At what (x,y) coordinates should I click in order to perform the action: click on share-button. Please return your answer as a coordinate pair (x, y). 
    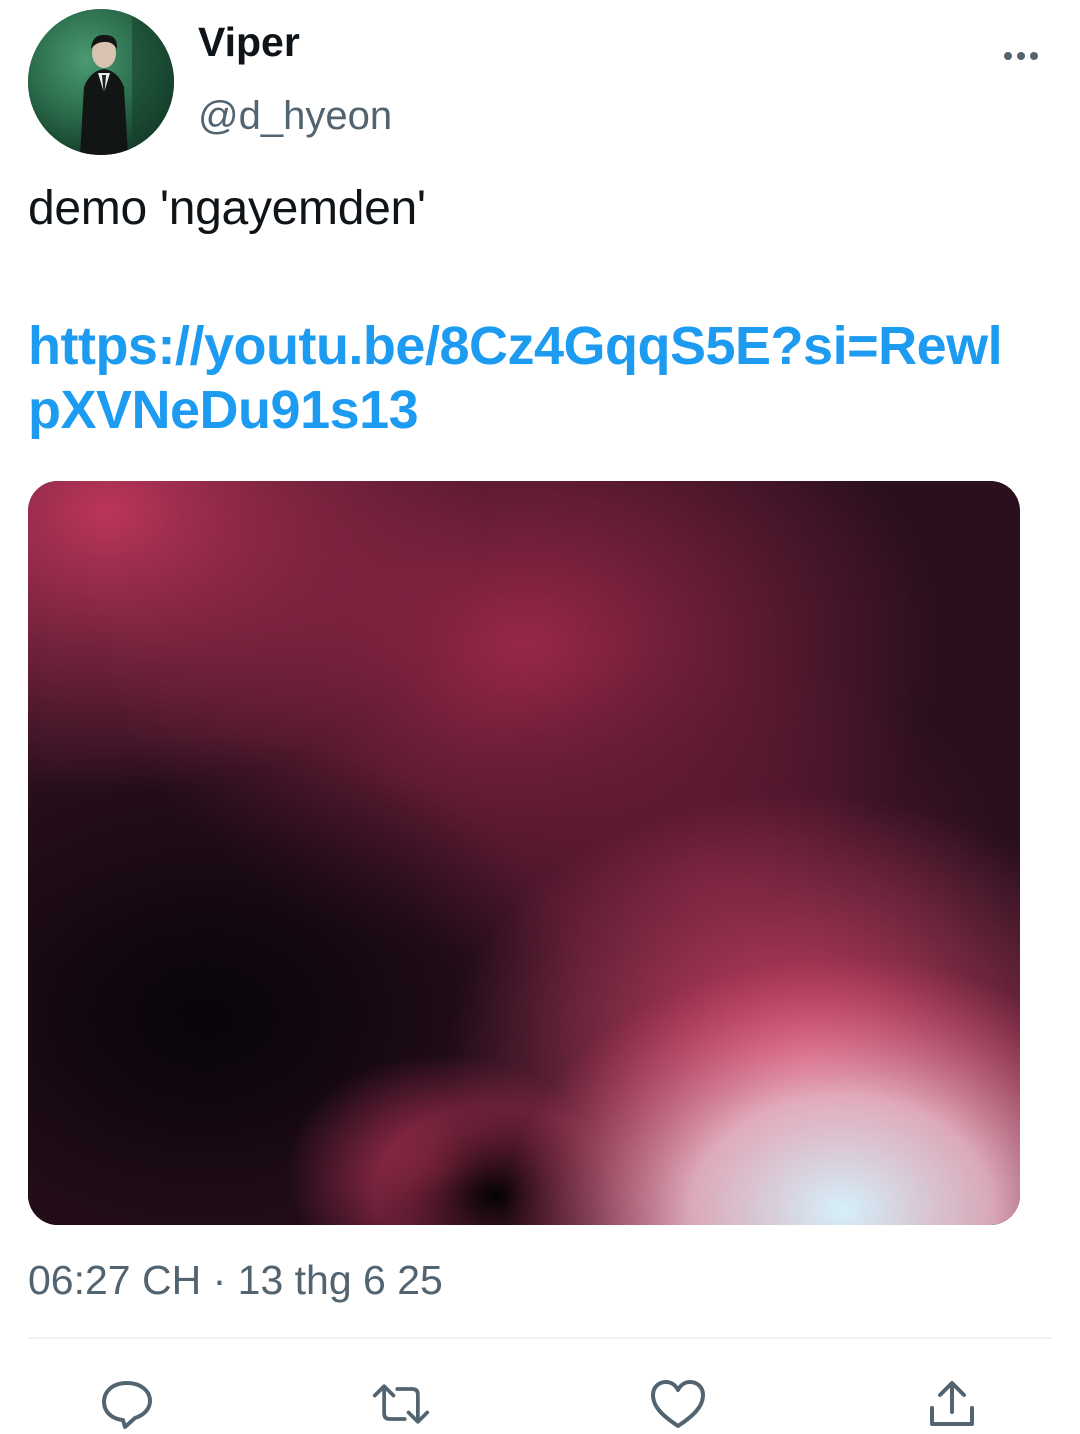
    Looking at the image, I should click on (952, 1406).